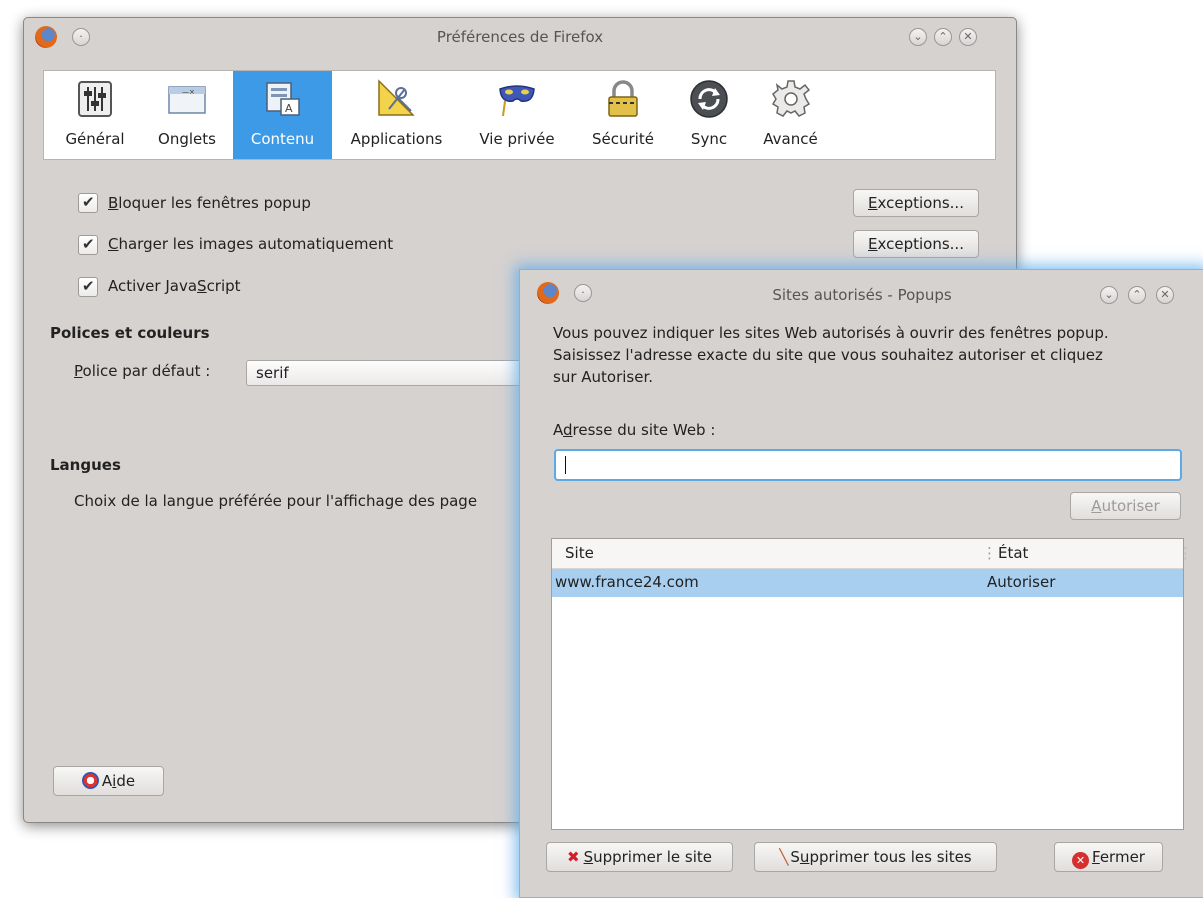 Image resolution: width=1203 pixels, height=898 pixels. Describe the element at coordinates (88, 287) in the screenshot. I see `enable-javascript-checkbox` at that location.